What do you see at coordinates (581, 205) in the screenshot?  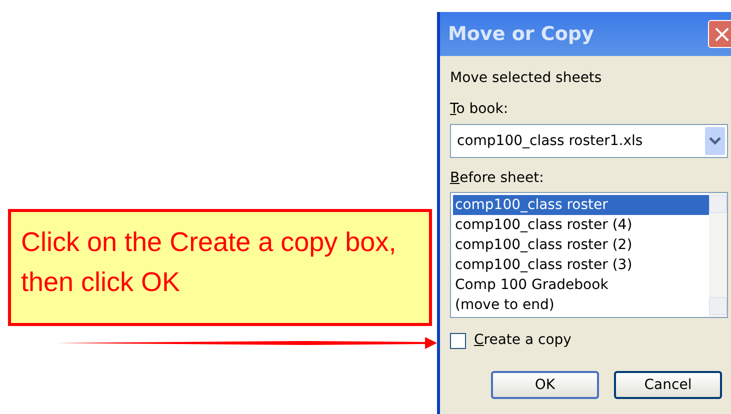 I see `sheet-item: comp100_class roster` at bounding box center [581, 205].